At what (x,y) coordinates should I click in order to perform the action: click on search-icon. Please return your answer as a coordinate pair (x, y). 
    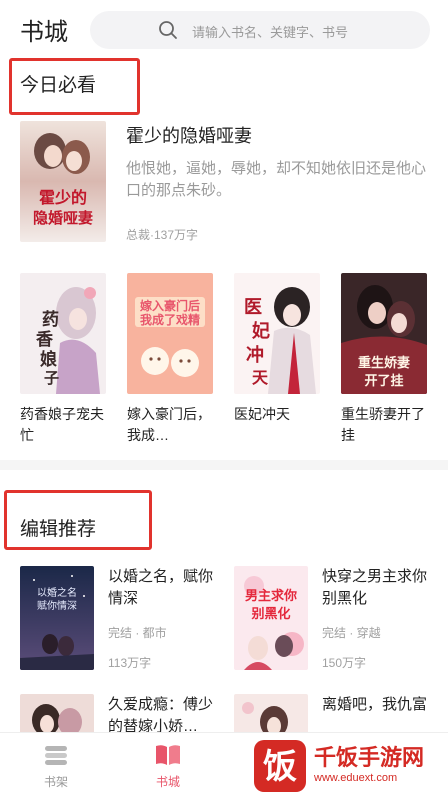
    Looking at the image, I should click on (168, 30).